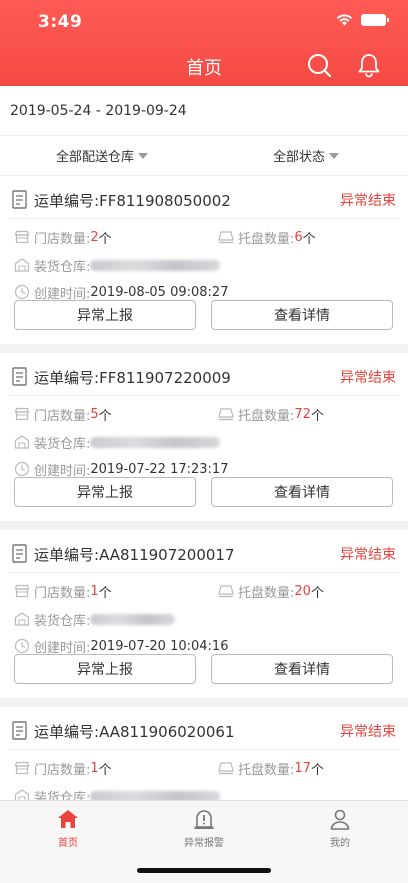  I want to click on created-time: 创建时间: 2019-07-20 10:04:16, so click(121, 646).